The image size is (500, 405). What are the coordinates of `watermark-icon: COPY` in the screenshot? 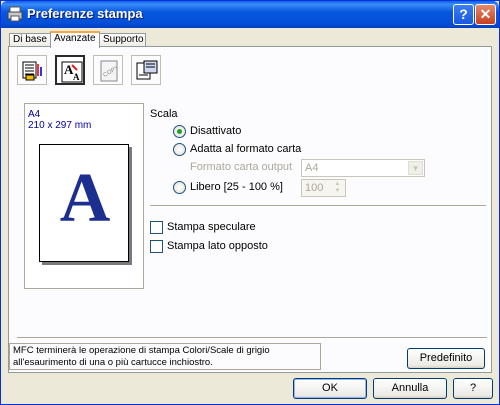 It's located at (110, 71).